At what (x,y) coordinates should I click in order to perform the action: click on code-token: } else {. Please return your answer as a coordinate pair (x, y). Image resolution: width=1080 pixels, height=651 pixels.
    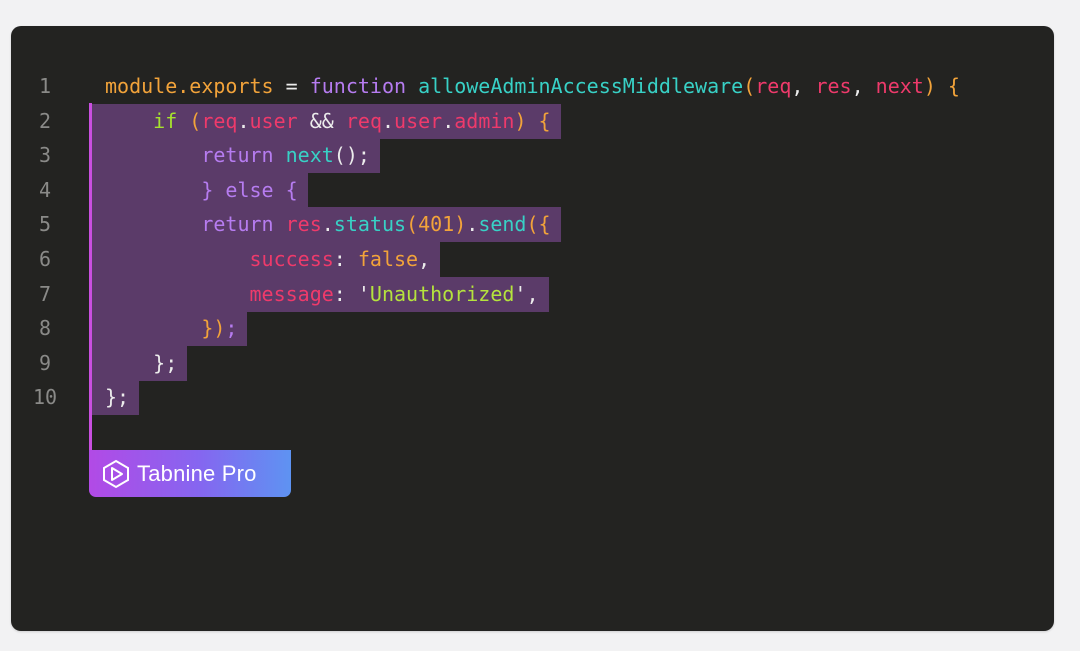
    Looking at the image, I should click on (201, 189).